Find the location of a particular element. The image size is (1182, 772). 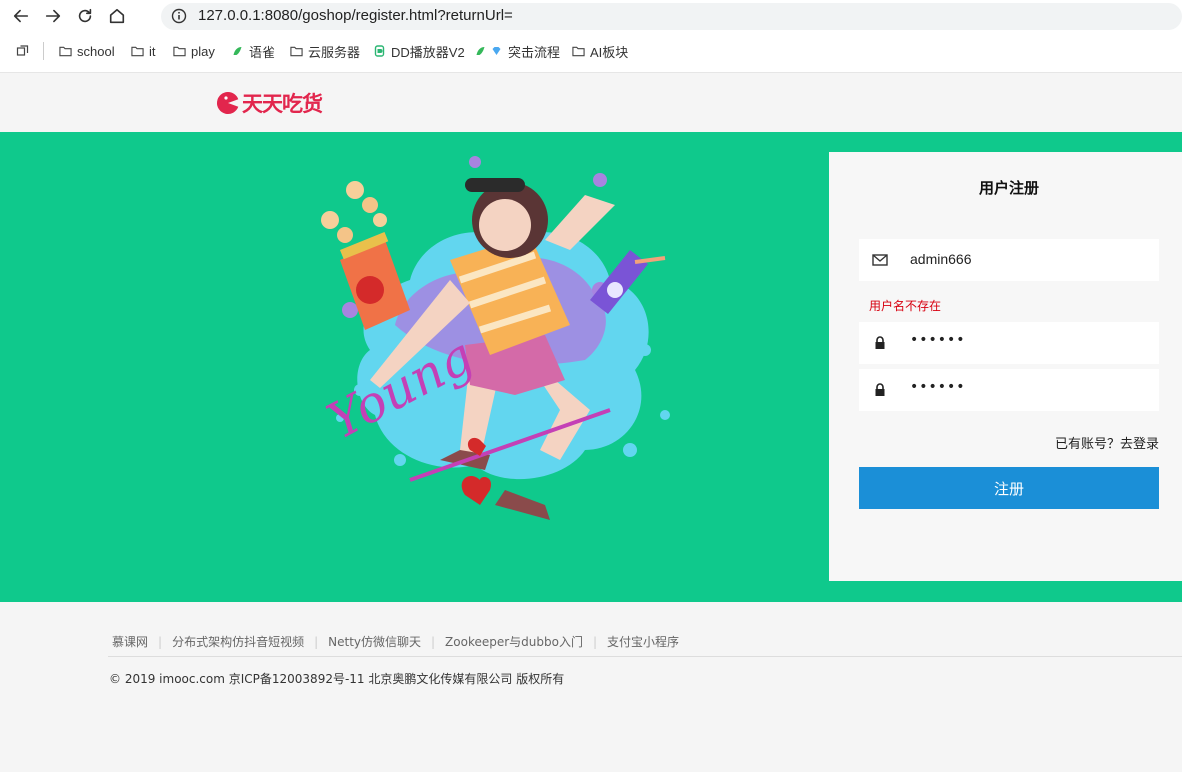

bookmark-ai: AI板块 is located at coordinates (600, 51).